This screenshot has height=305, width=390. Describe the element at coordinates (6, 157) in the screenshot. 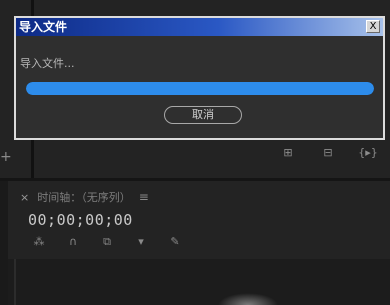

I see `add-icon: +` at that location.